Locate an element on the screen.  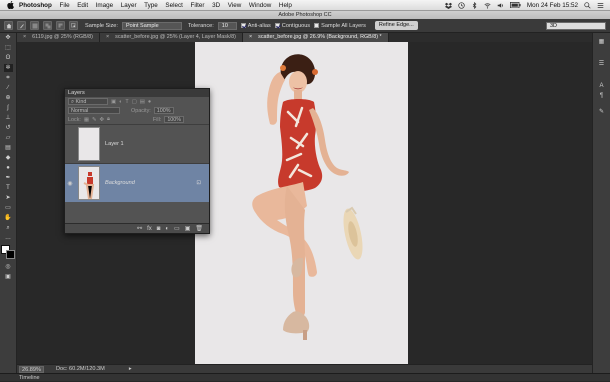
layer-row-layer-1: Layer 1 is located at coordinates (137, 143).